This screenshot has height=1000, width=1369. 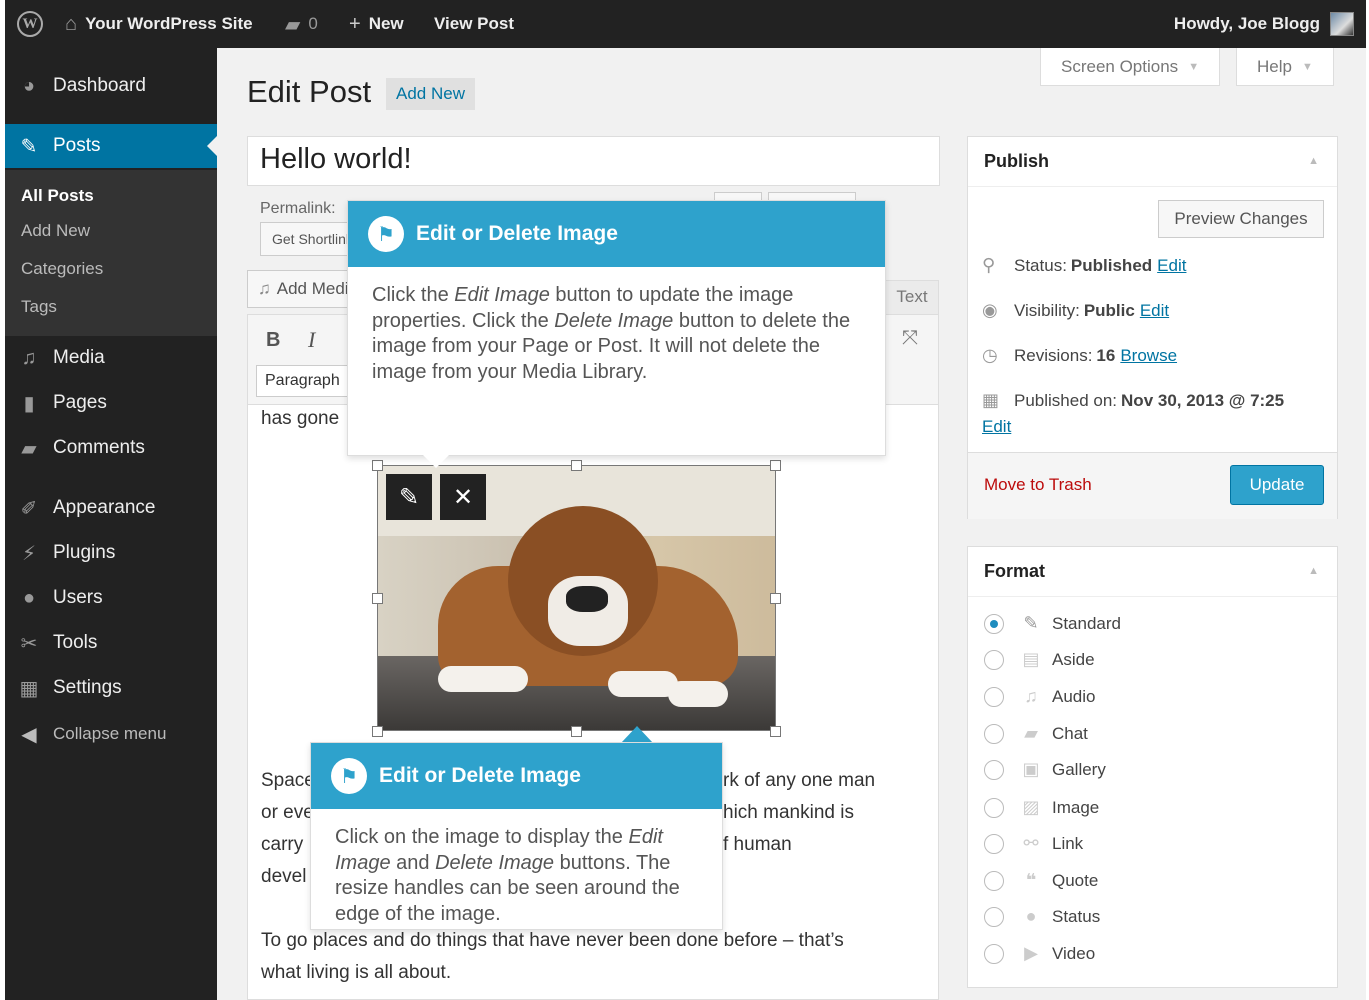 What do you see at coordinates (80, 402) in the screenshot?
I see `sidebar-item-label: Pages` at bounding box center [80, 402].